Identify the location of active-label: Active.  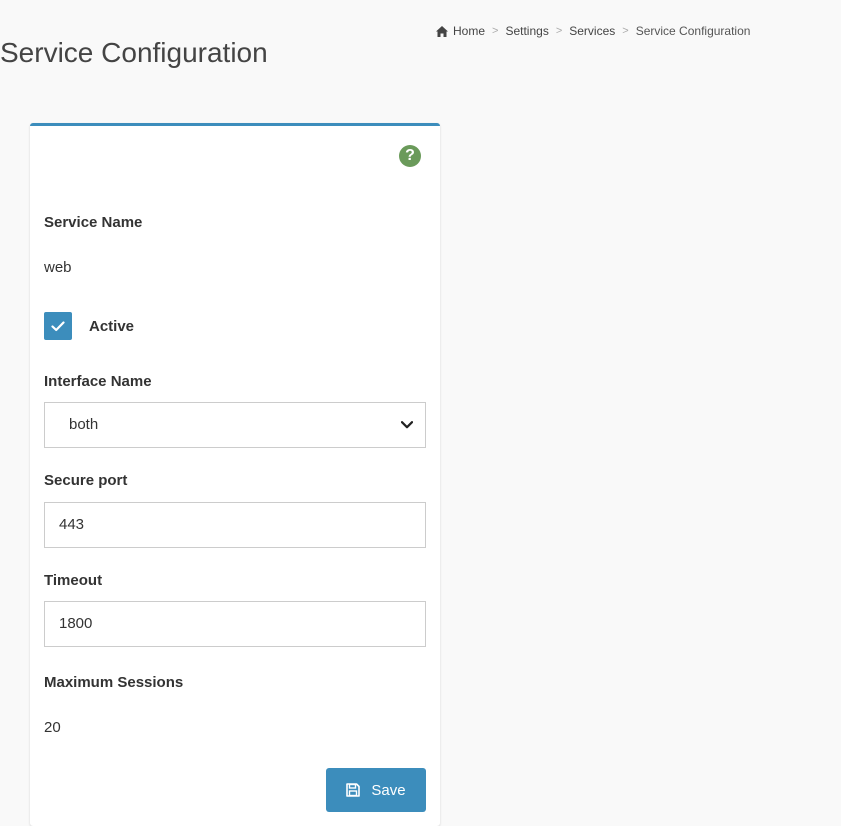
(112, 326).